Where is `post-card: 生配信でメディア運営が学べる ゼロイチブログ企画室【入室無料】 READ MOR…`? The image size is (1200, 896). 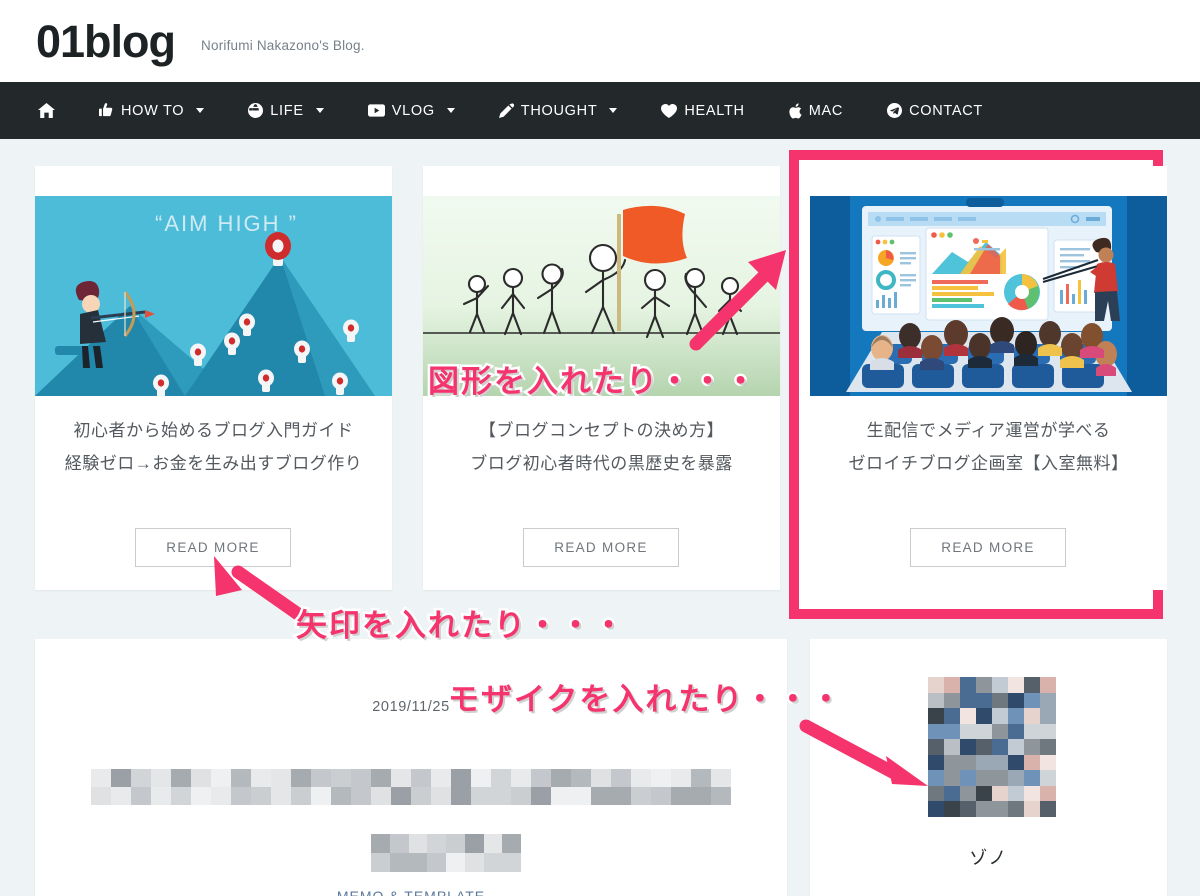 post-card: 生配信でメディア運営が学べる ゼロイチブログ企画室【入室無料】 READ MOR… is located at coordinates (988, 378).